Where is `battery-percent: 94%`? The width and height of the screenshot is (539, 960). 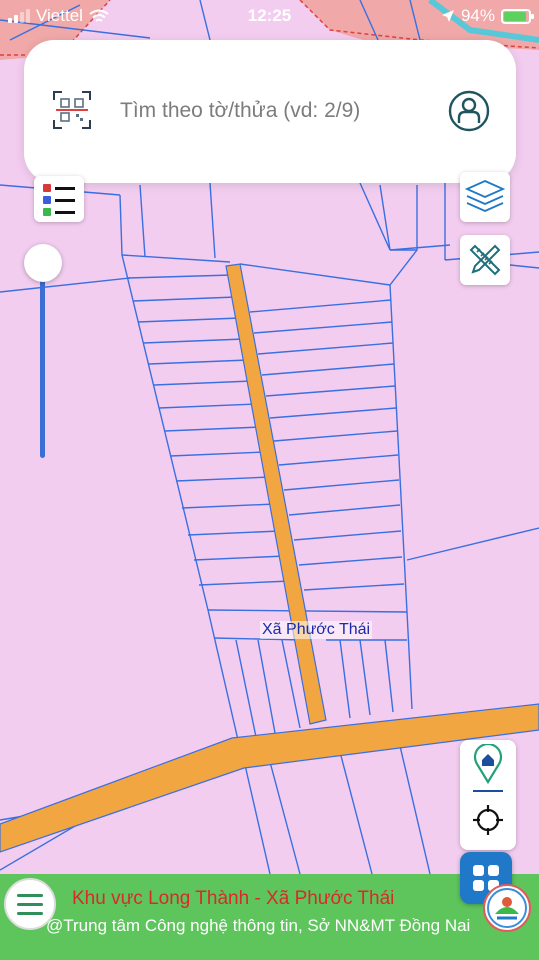 battery-percent: 94% is located at coordinates (477, 15).